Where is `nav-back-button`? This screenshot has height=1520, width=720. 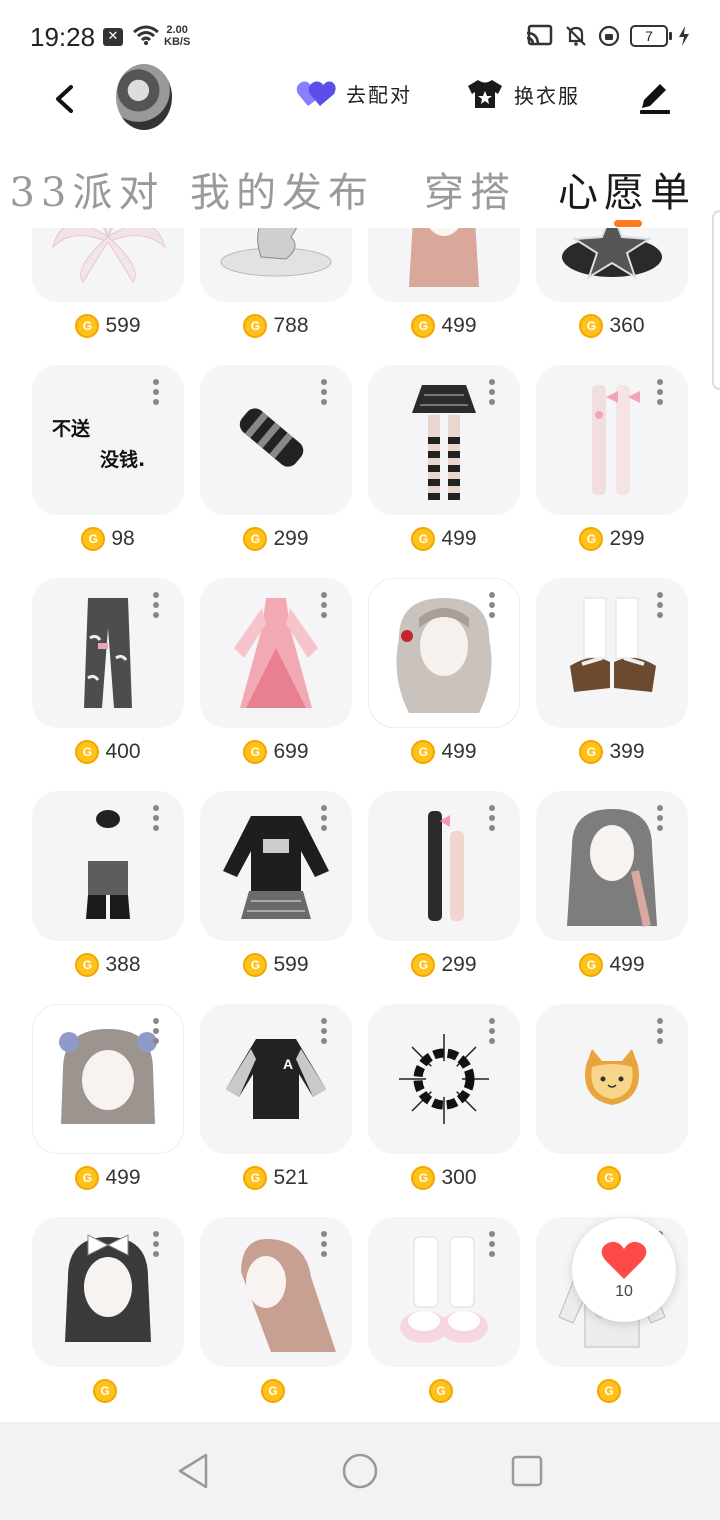
nav-back-button is located at coordinates (193, 1471).